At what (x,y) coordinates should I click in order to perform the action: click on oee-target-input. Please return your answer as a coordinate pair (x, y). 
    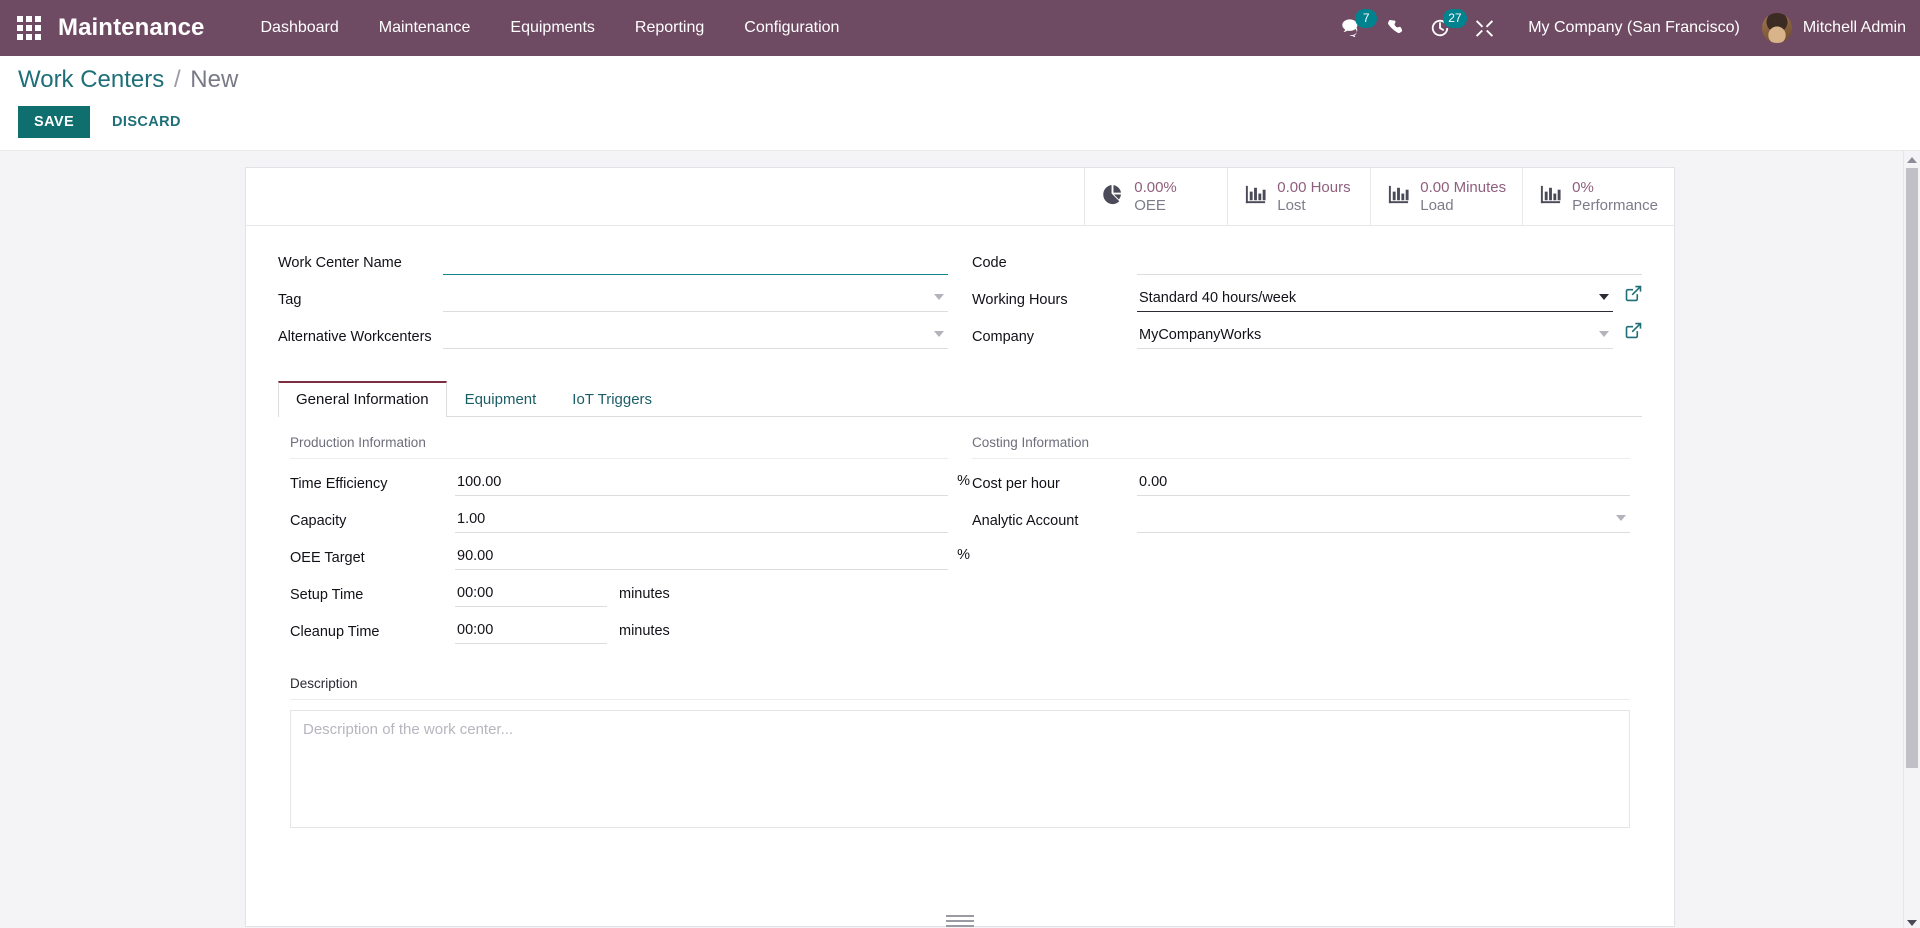
    Looking at the image, I should click on (701, 556).